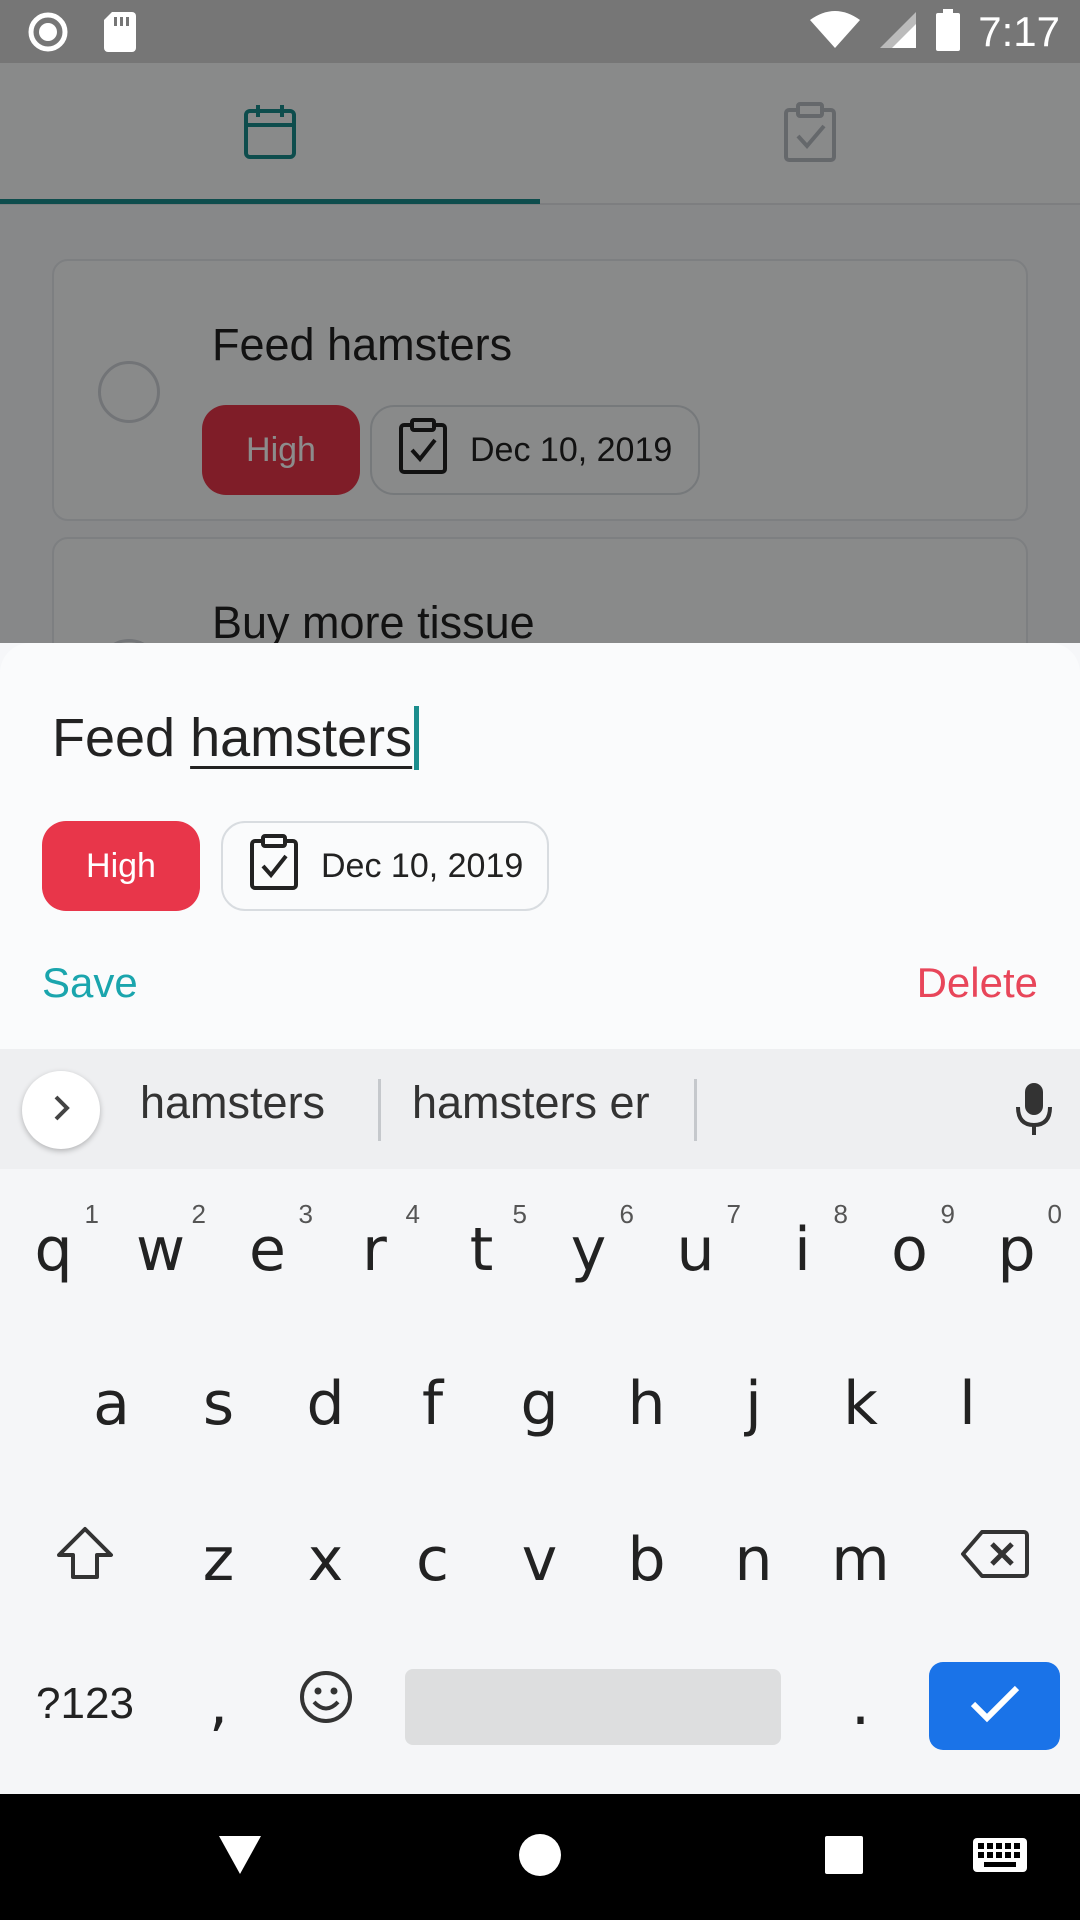 This screenshot has height=1920, width=1080. I want to click on task-title-input: Feed hamsters, so click(236, 738).